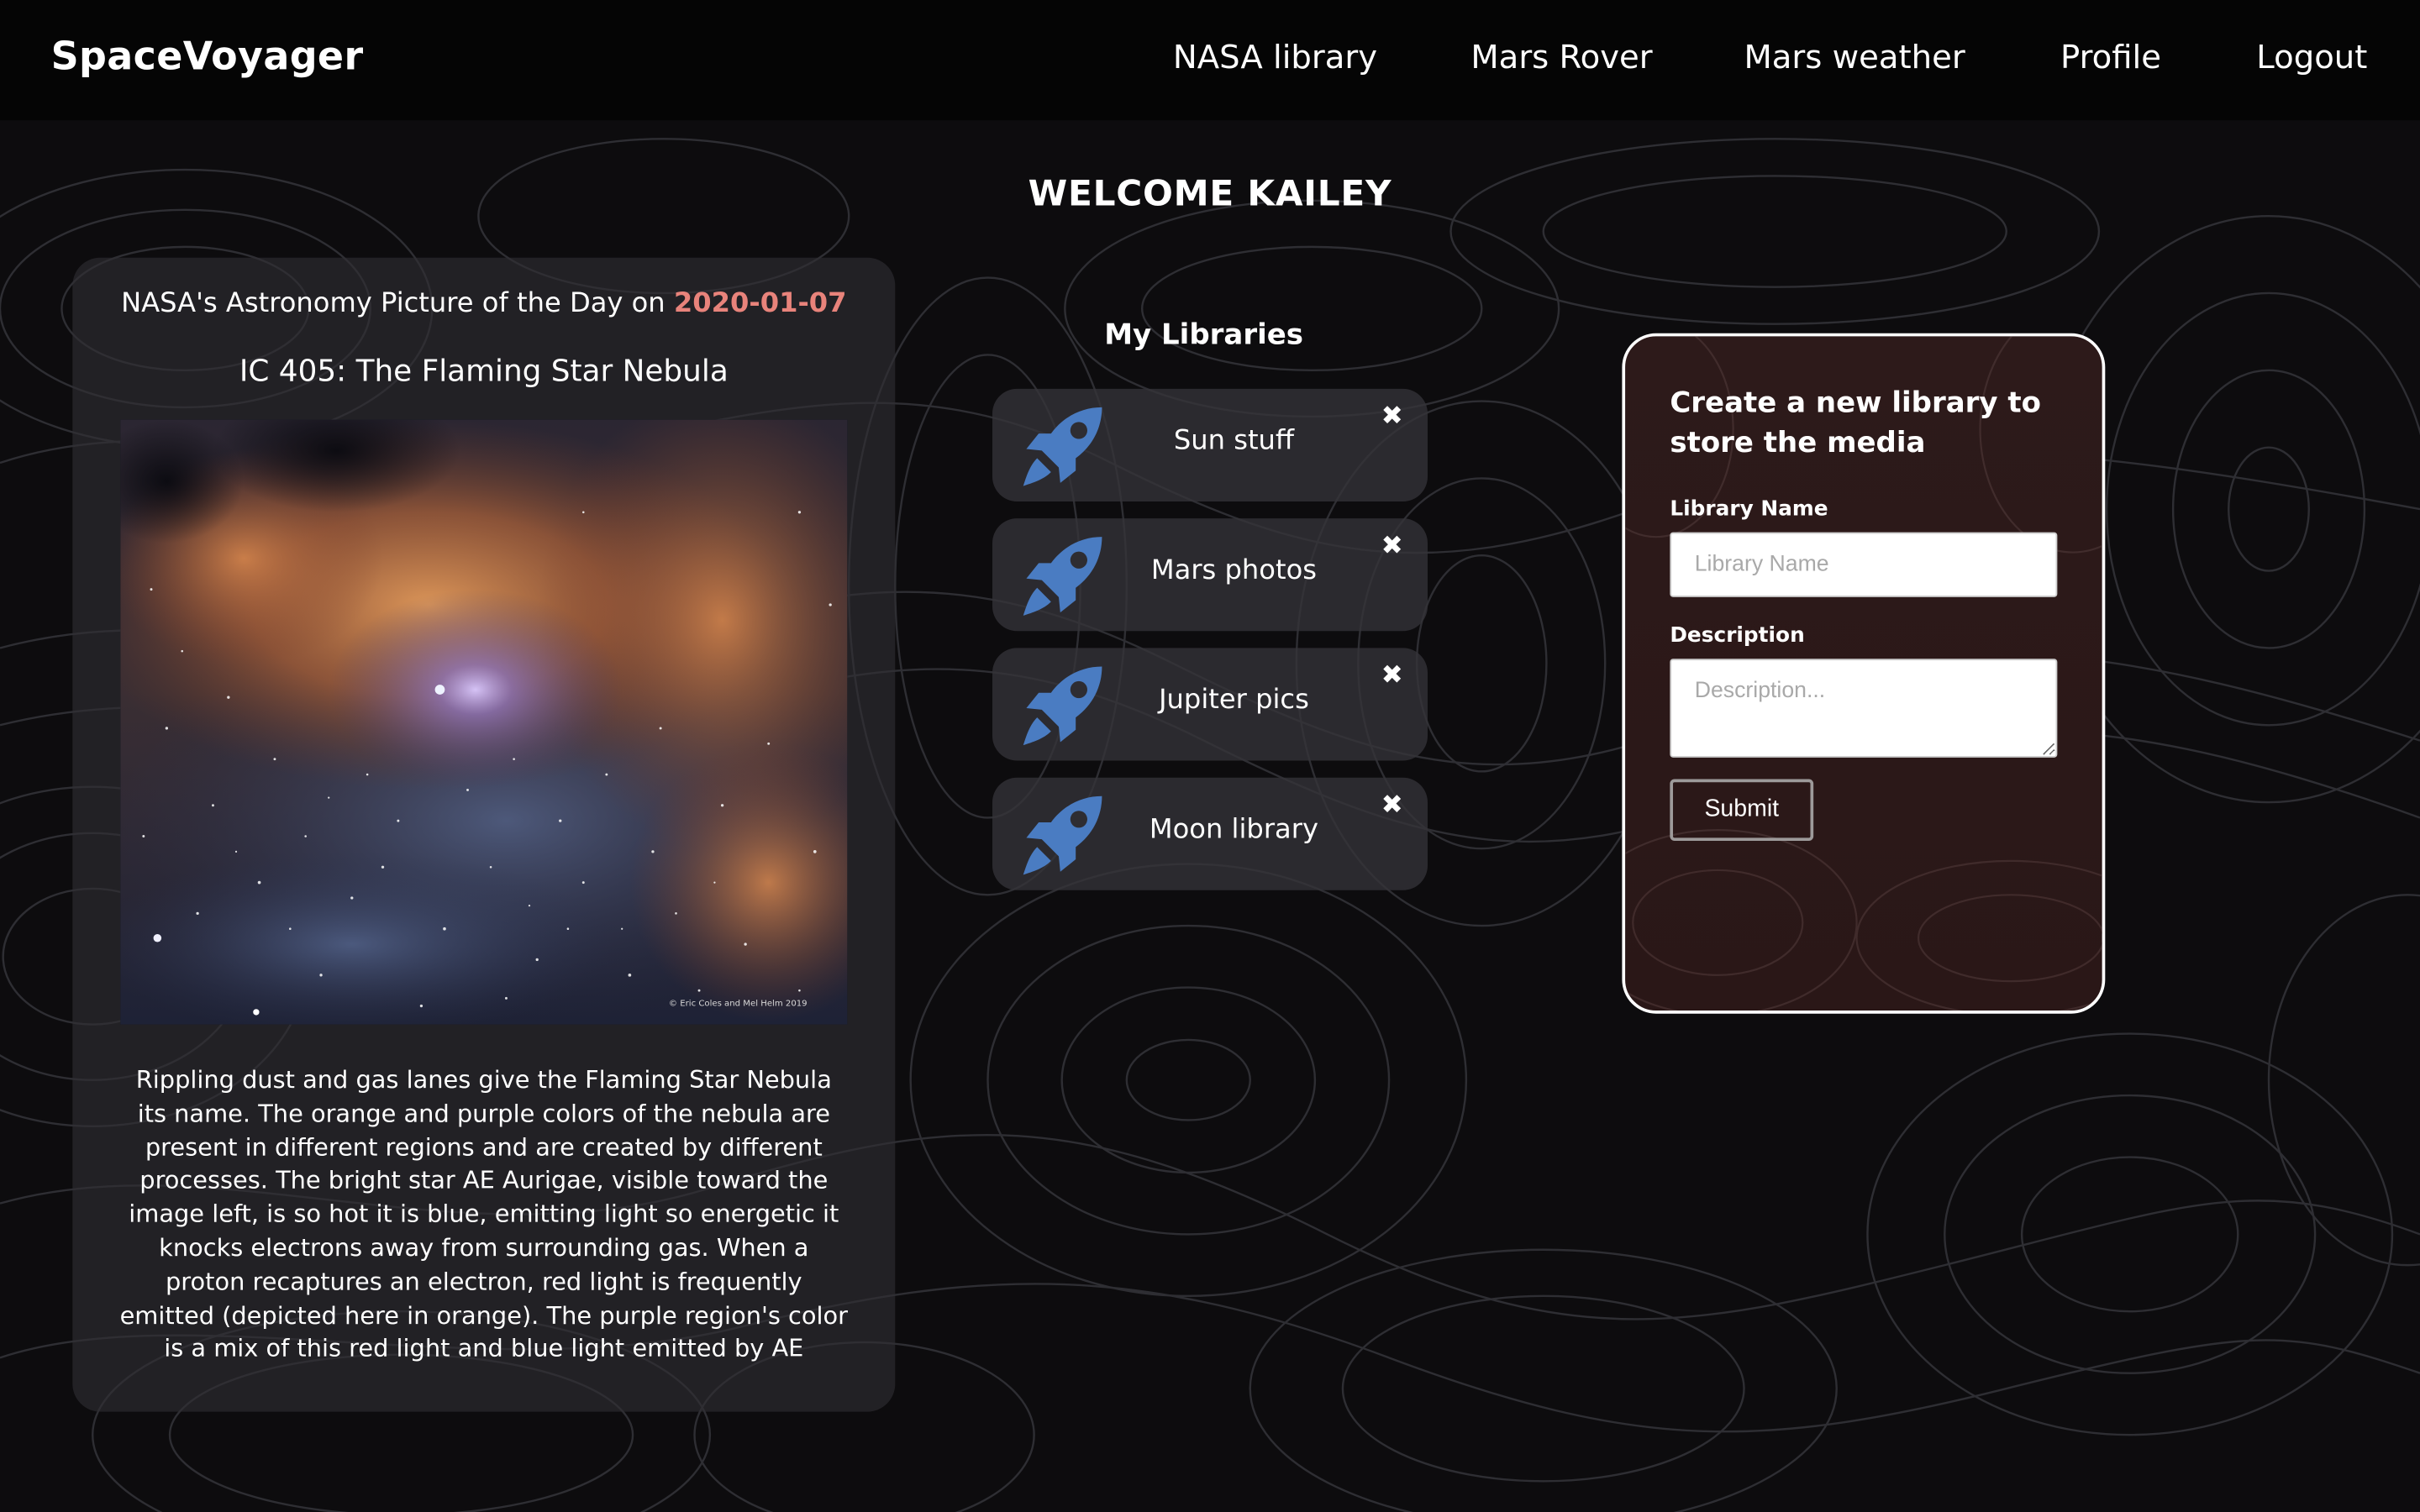  Describe the element at coordinates (2110, 57) in the screenshot. I see `nav-link-profile: Profile` at that location.